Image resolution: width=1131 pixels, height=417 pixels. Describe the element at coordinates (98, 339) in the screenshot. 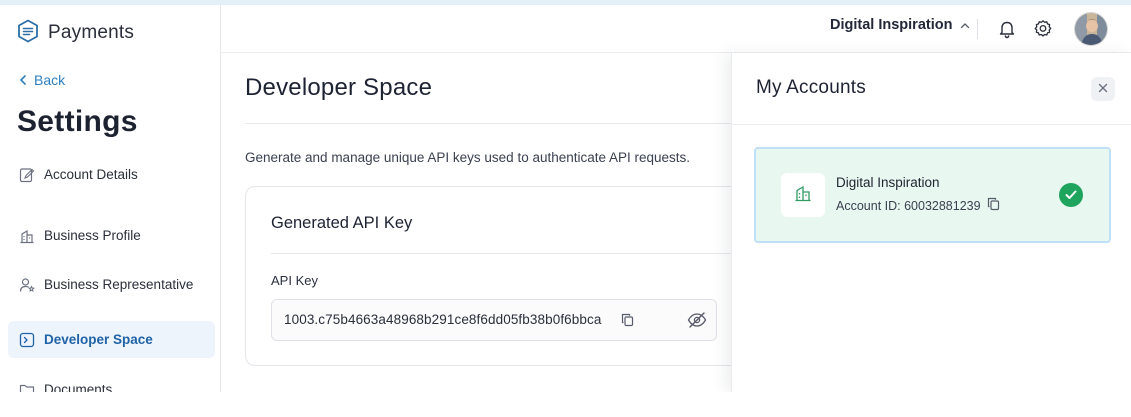

I see `sidebar-item-label: Developer Space` at that location.